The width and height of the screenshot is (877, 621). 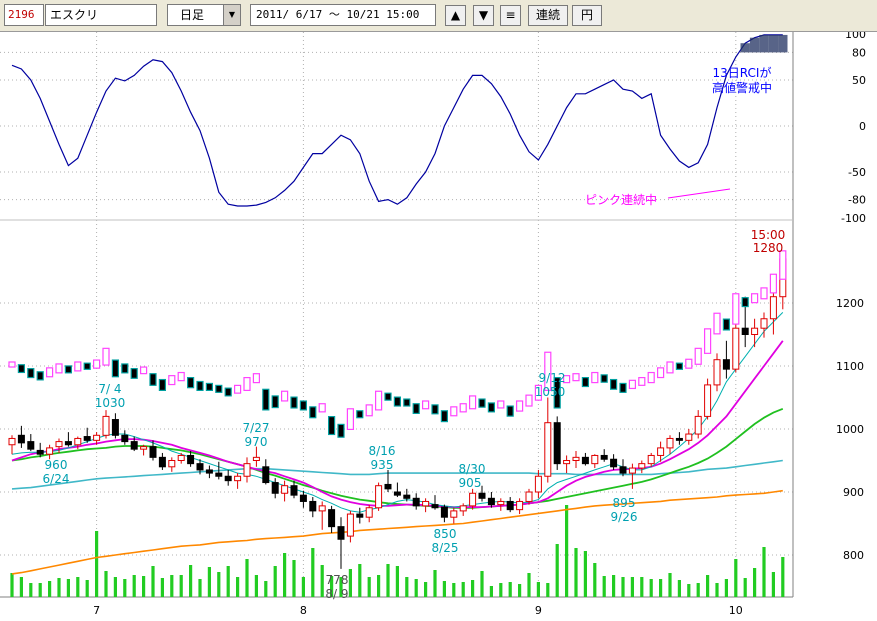 I want to click on month-tick-label: 8, so click(x=303, y=610).